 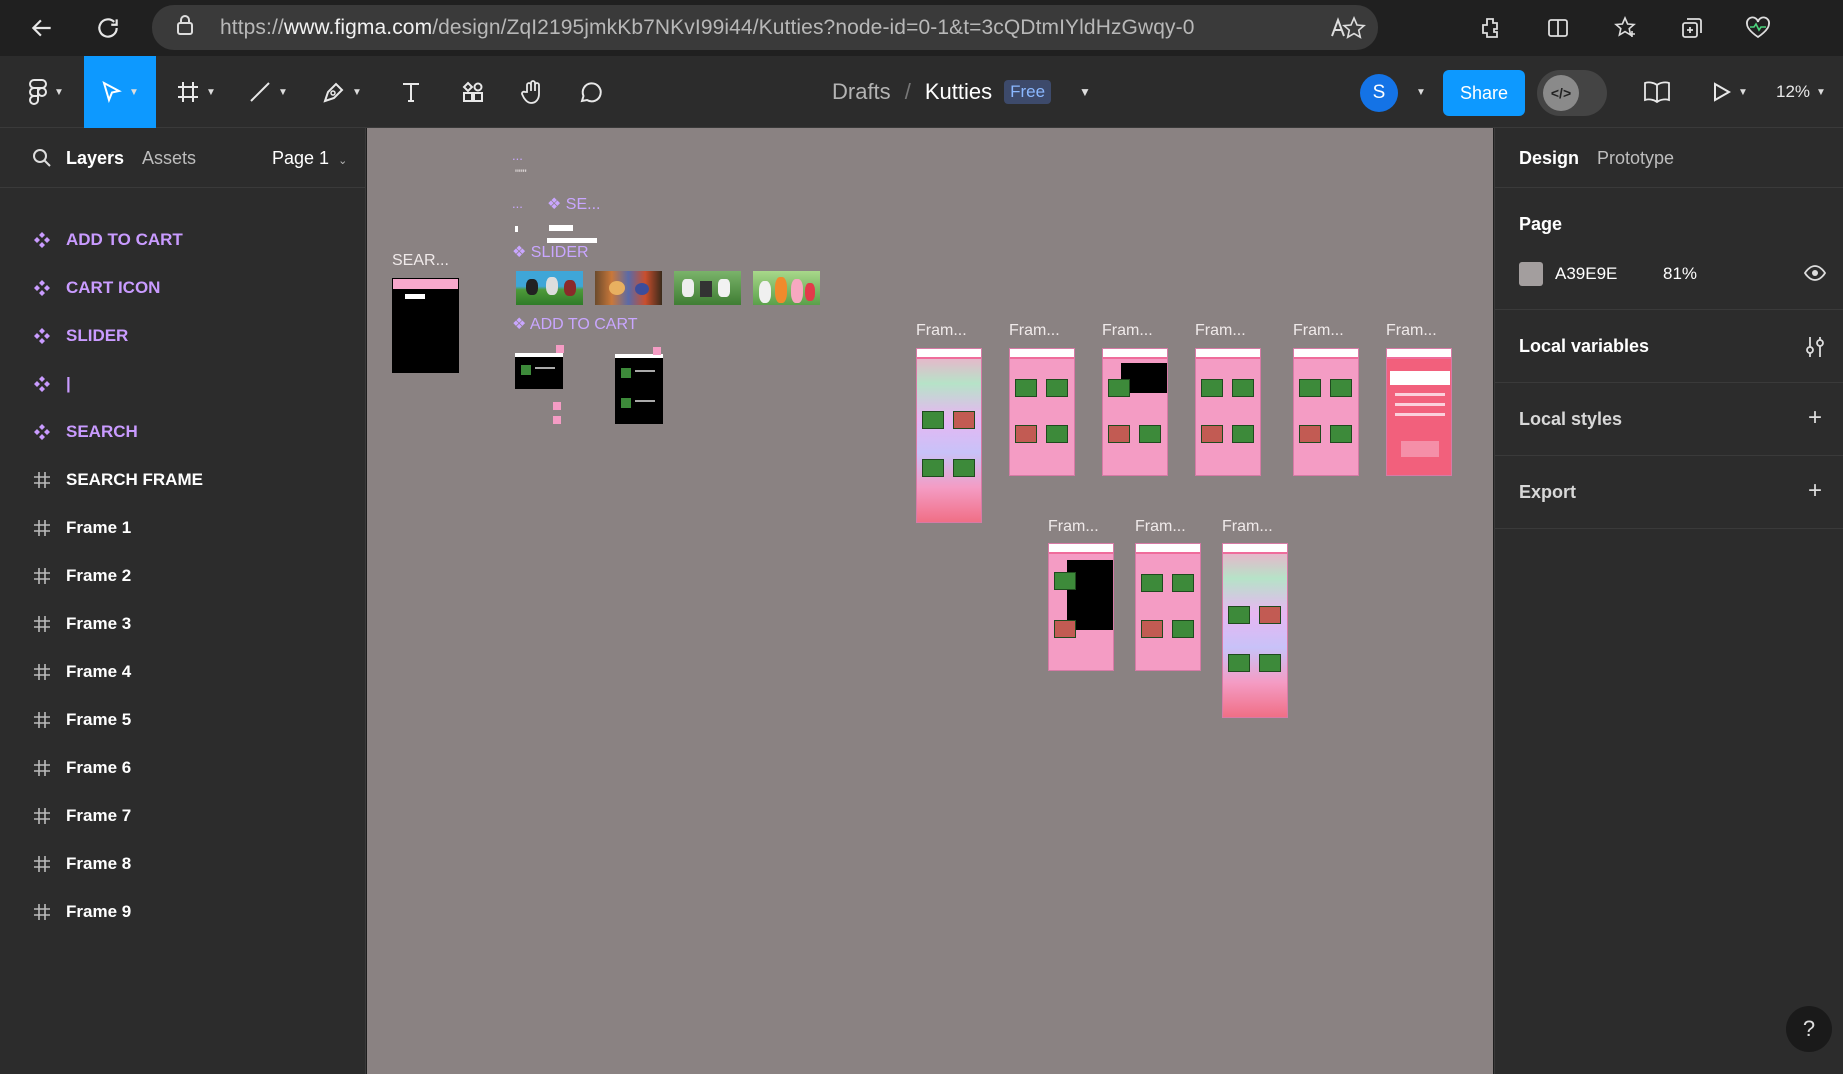 What do you see at coordinates (1758, 28) in the screenshot?
I see `browser-health-icon` at bounding box center [1758, 28].